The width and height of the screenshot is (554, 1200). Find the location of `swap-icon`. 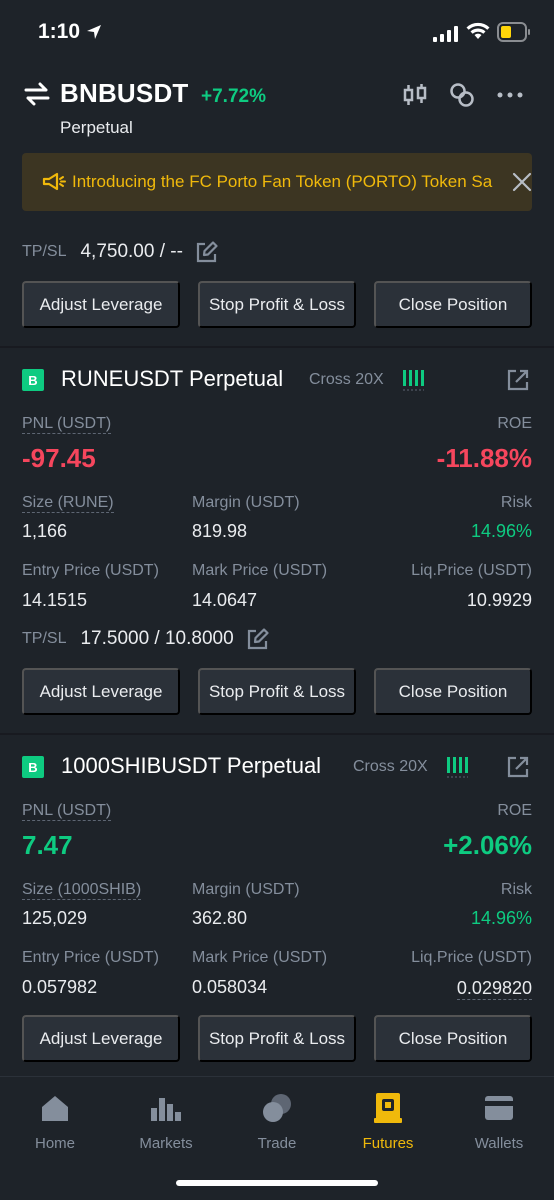

swap-icon is located at coordinates (37, 94).